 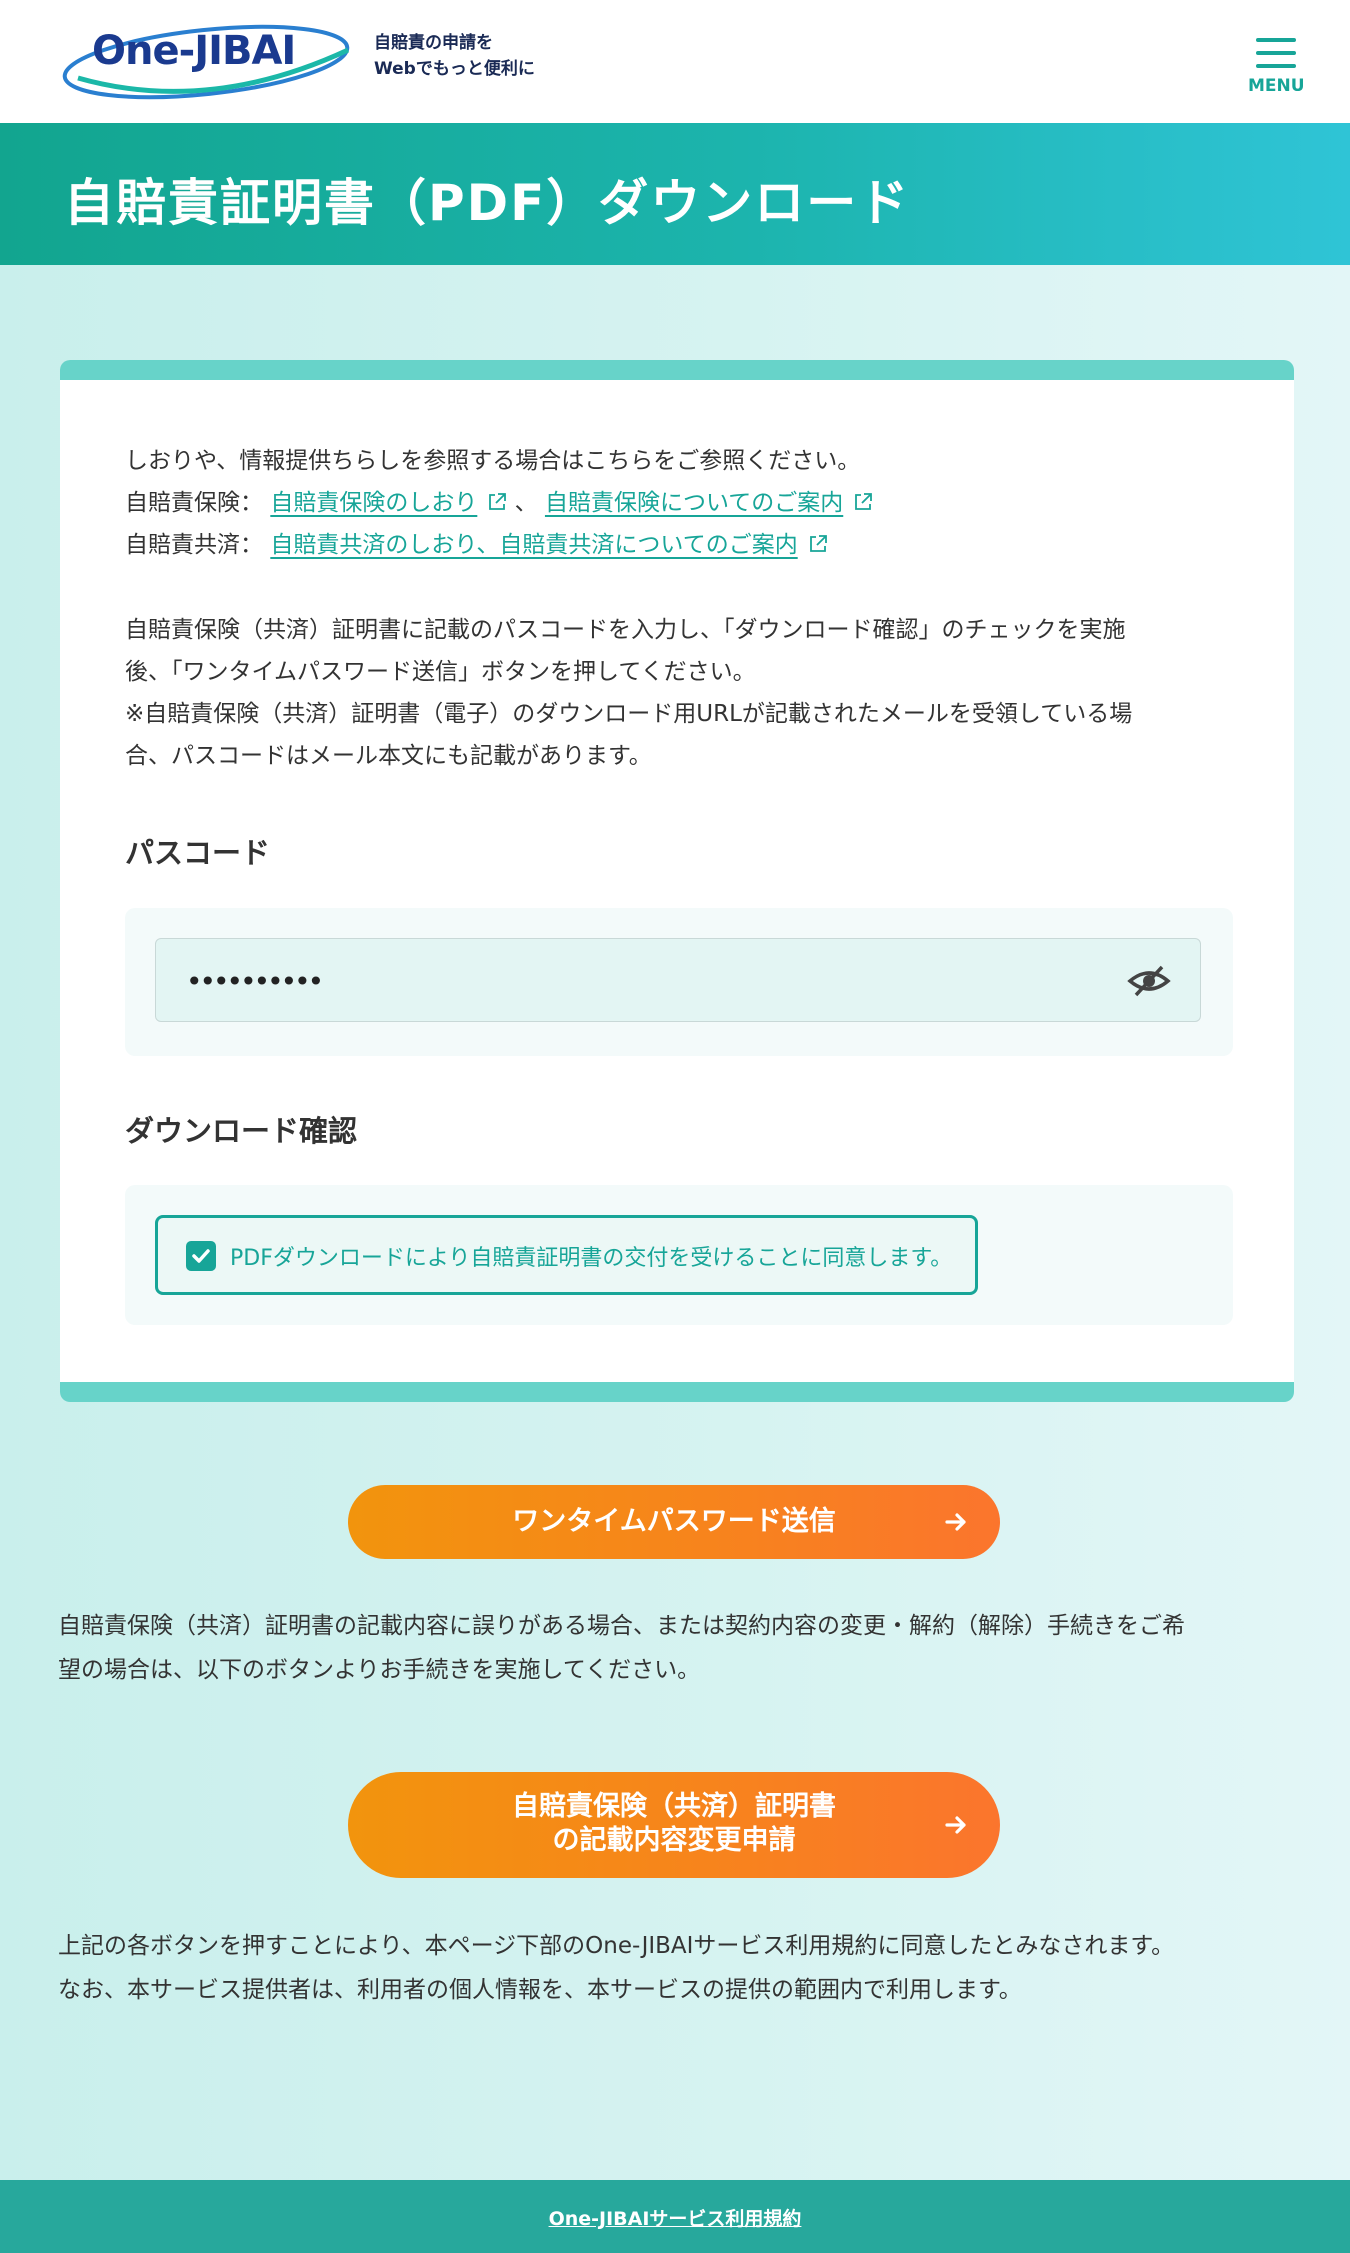 I want to click on change-note-line-2: 望の場合は、以下のボタンよりお手続きを実施してください。, so click(x=379, y=1670).